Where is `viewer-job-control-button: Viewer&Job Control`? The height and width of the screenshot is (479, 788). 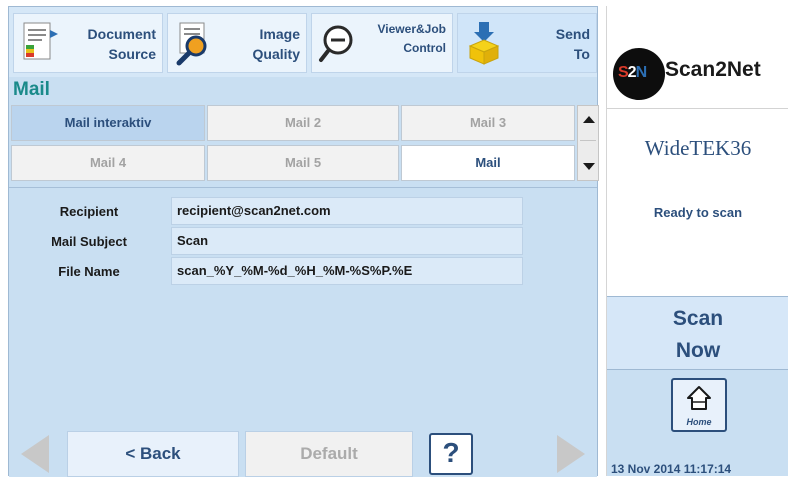
viewer-job-control-button: Viewer&Job Control is located at coordinates (382, 43).